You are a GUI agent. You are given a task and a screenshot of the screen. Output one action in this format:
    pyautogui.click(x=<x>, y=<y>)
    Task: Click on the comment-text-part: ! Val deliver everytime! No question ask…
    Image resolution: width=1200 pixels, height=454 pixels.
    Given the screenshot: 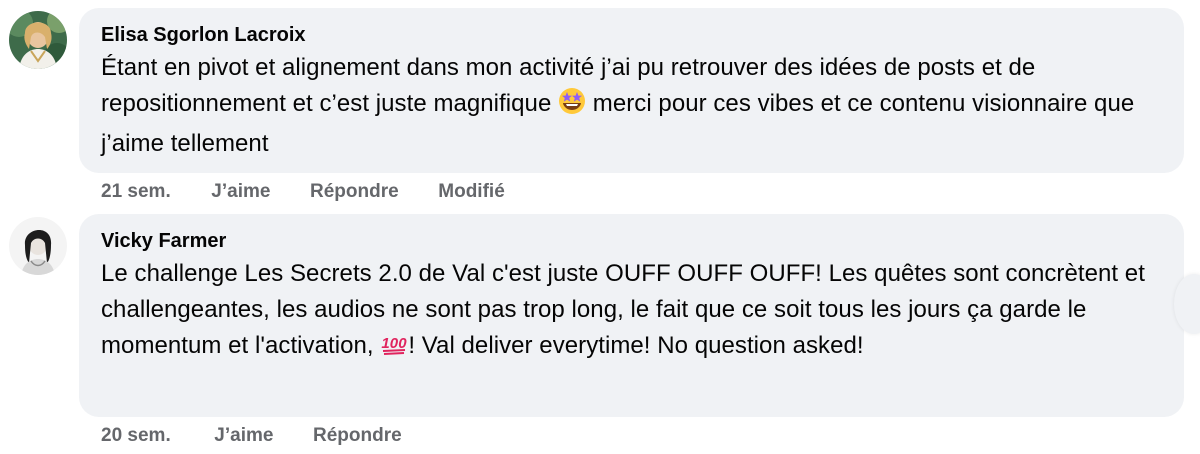 What is the action you would take?
    pyautogui.click(x=636, y=345)
    